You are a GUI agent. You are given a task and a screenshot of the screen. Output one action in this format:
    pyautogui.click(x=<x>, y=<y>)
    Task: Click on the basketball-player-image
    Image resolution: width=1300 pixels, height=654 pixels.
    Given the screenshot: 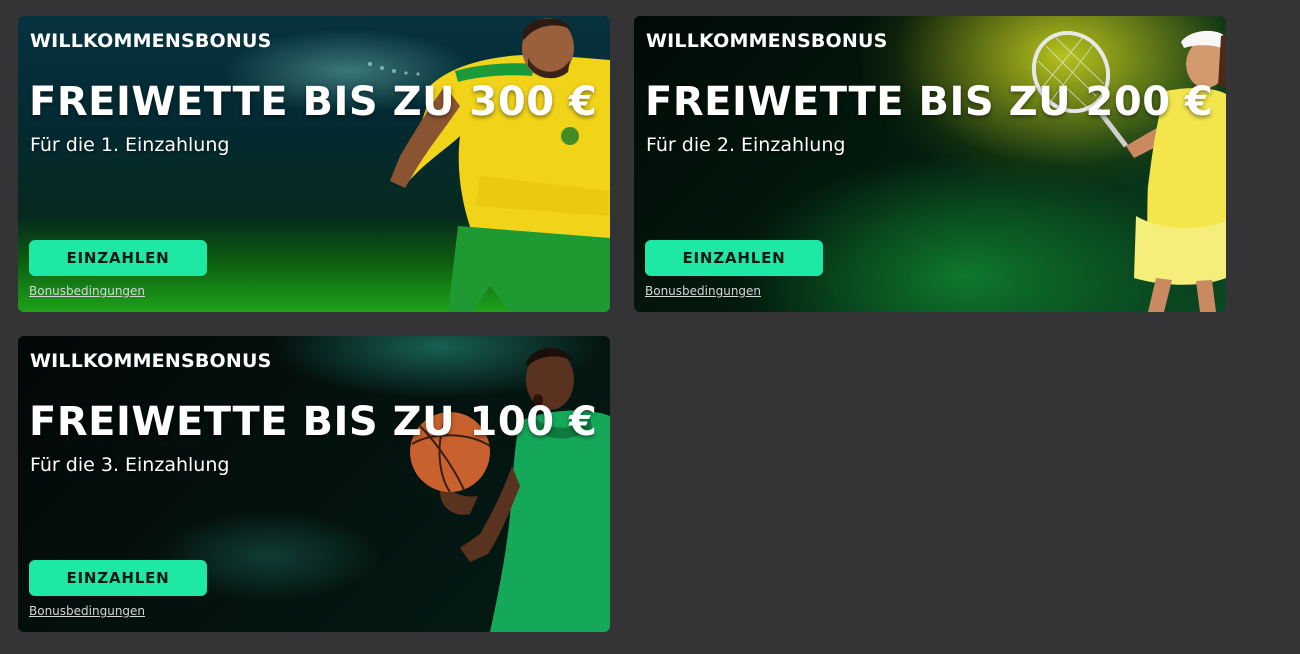 What is the action you would take?
    pyautogui.click(x=485, y=484)
    